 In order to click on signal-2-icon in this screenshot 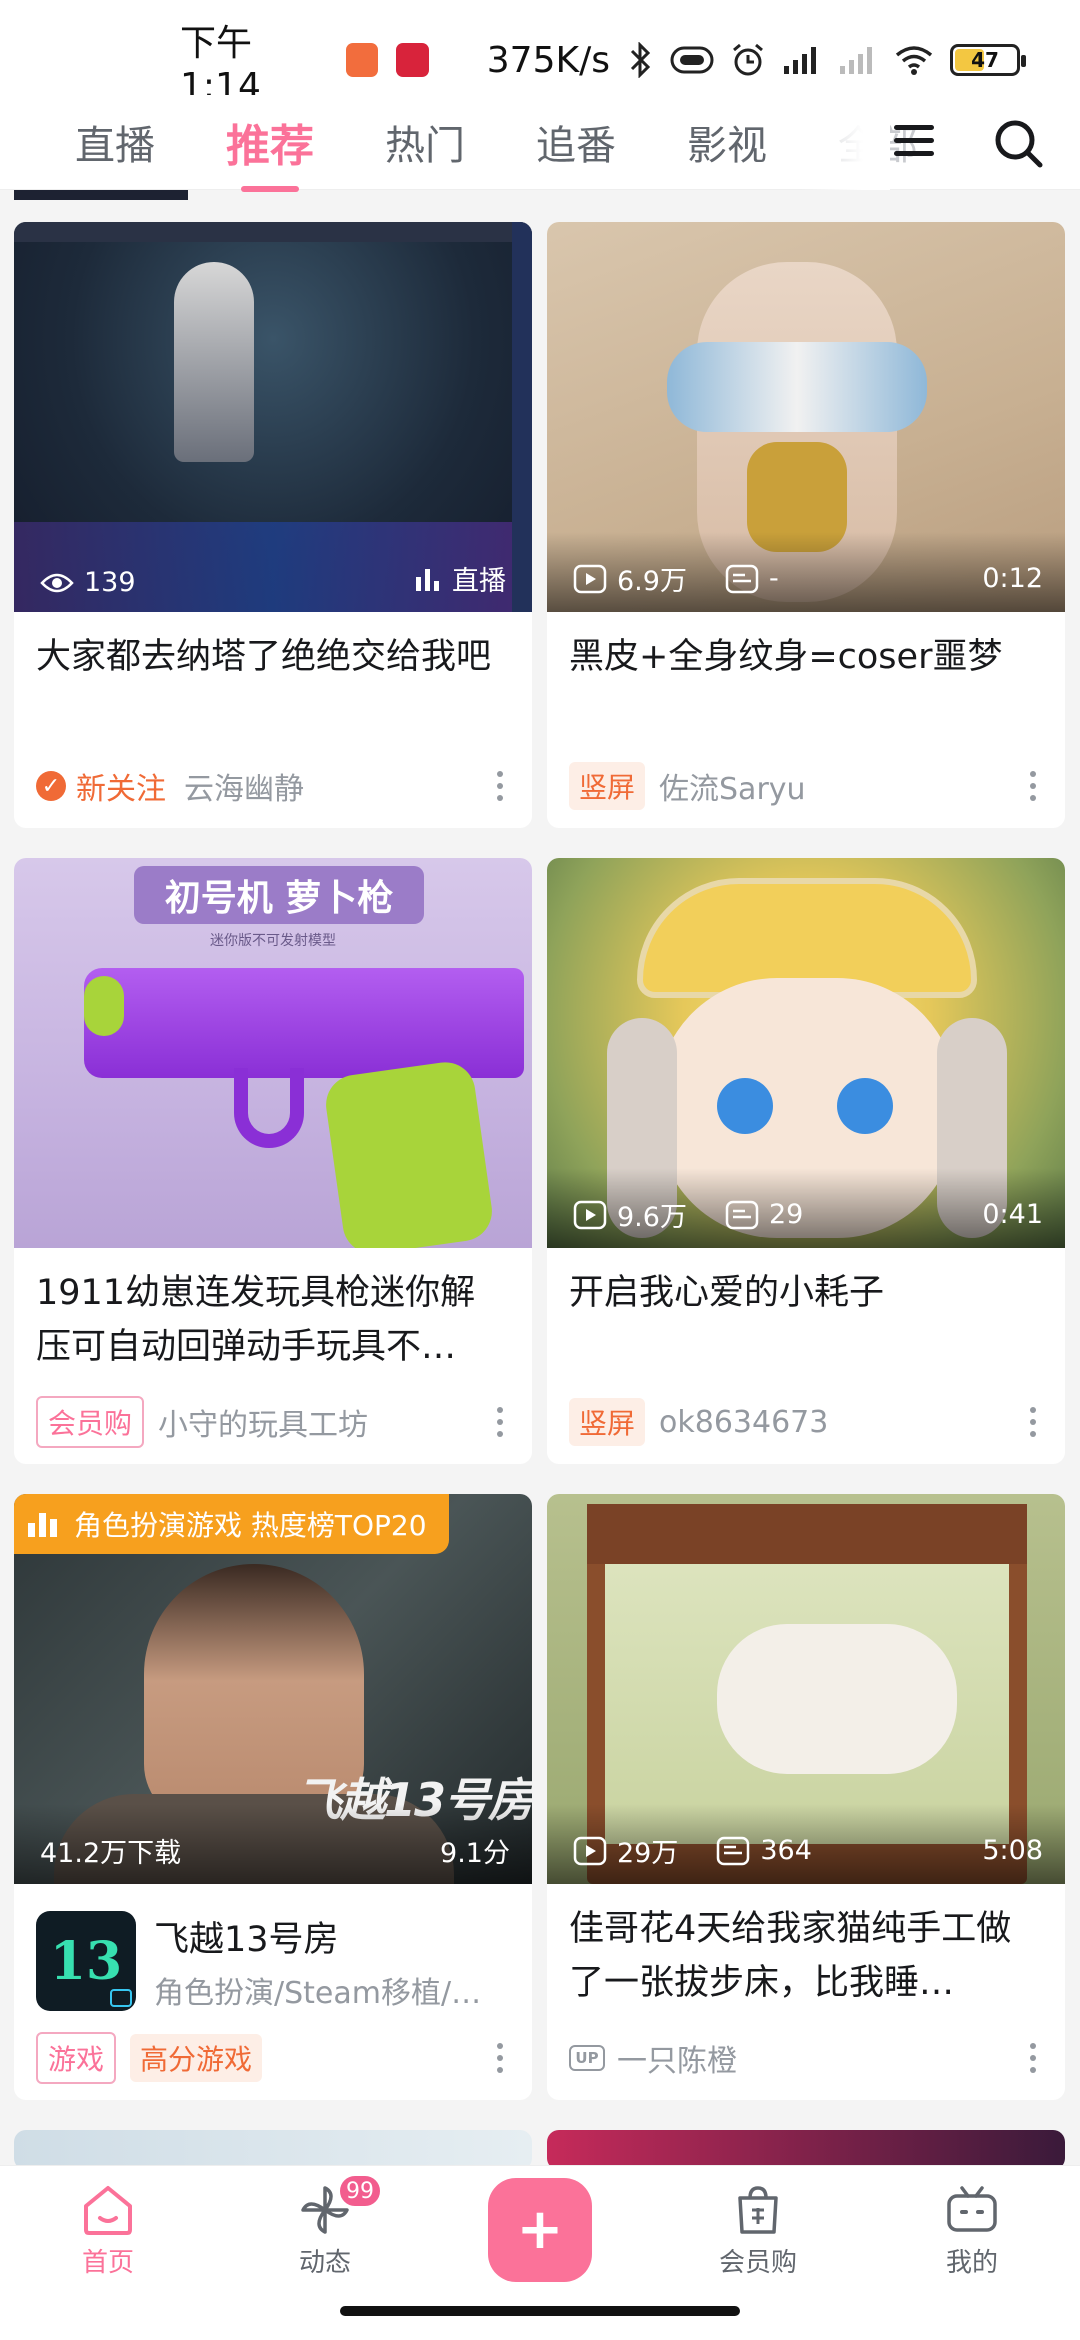, I will do `click(856, 60)`.